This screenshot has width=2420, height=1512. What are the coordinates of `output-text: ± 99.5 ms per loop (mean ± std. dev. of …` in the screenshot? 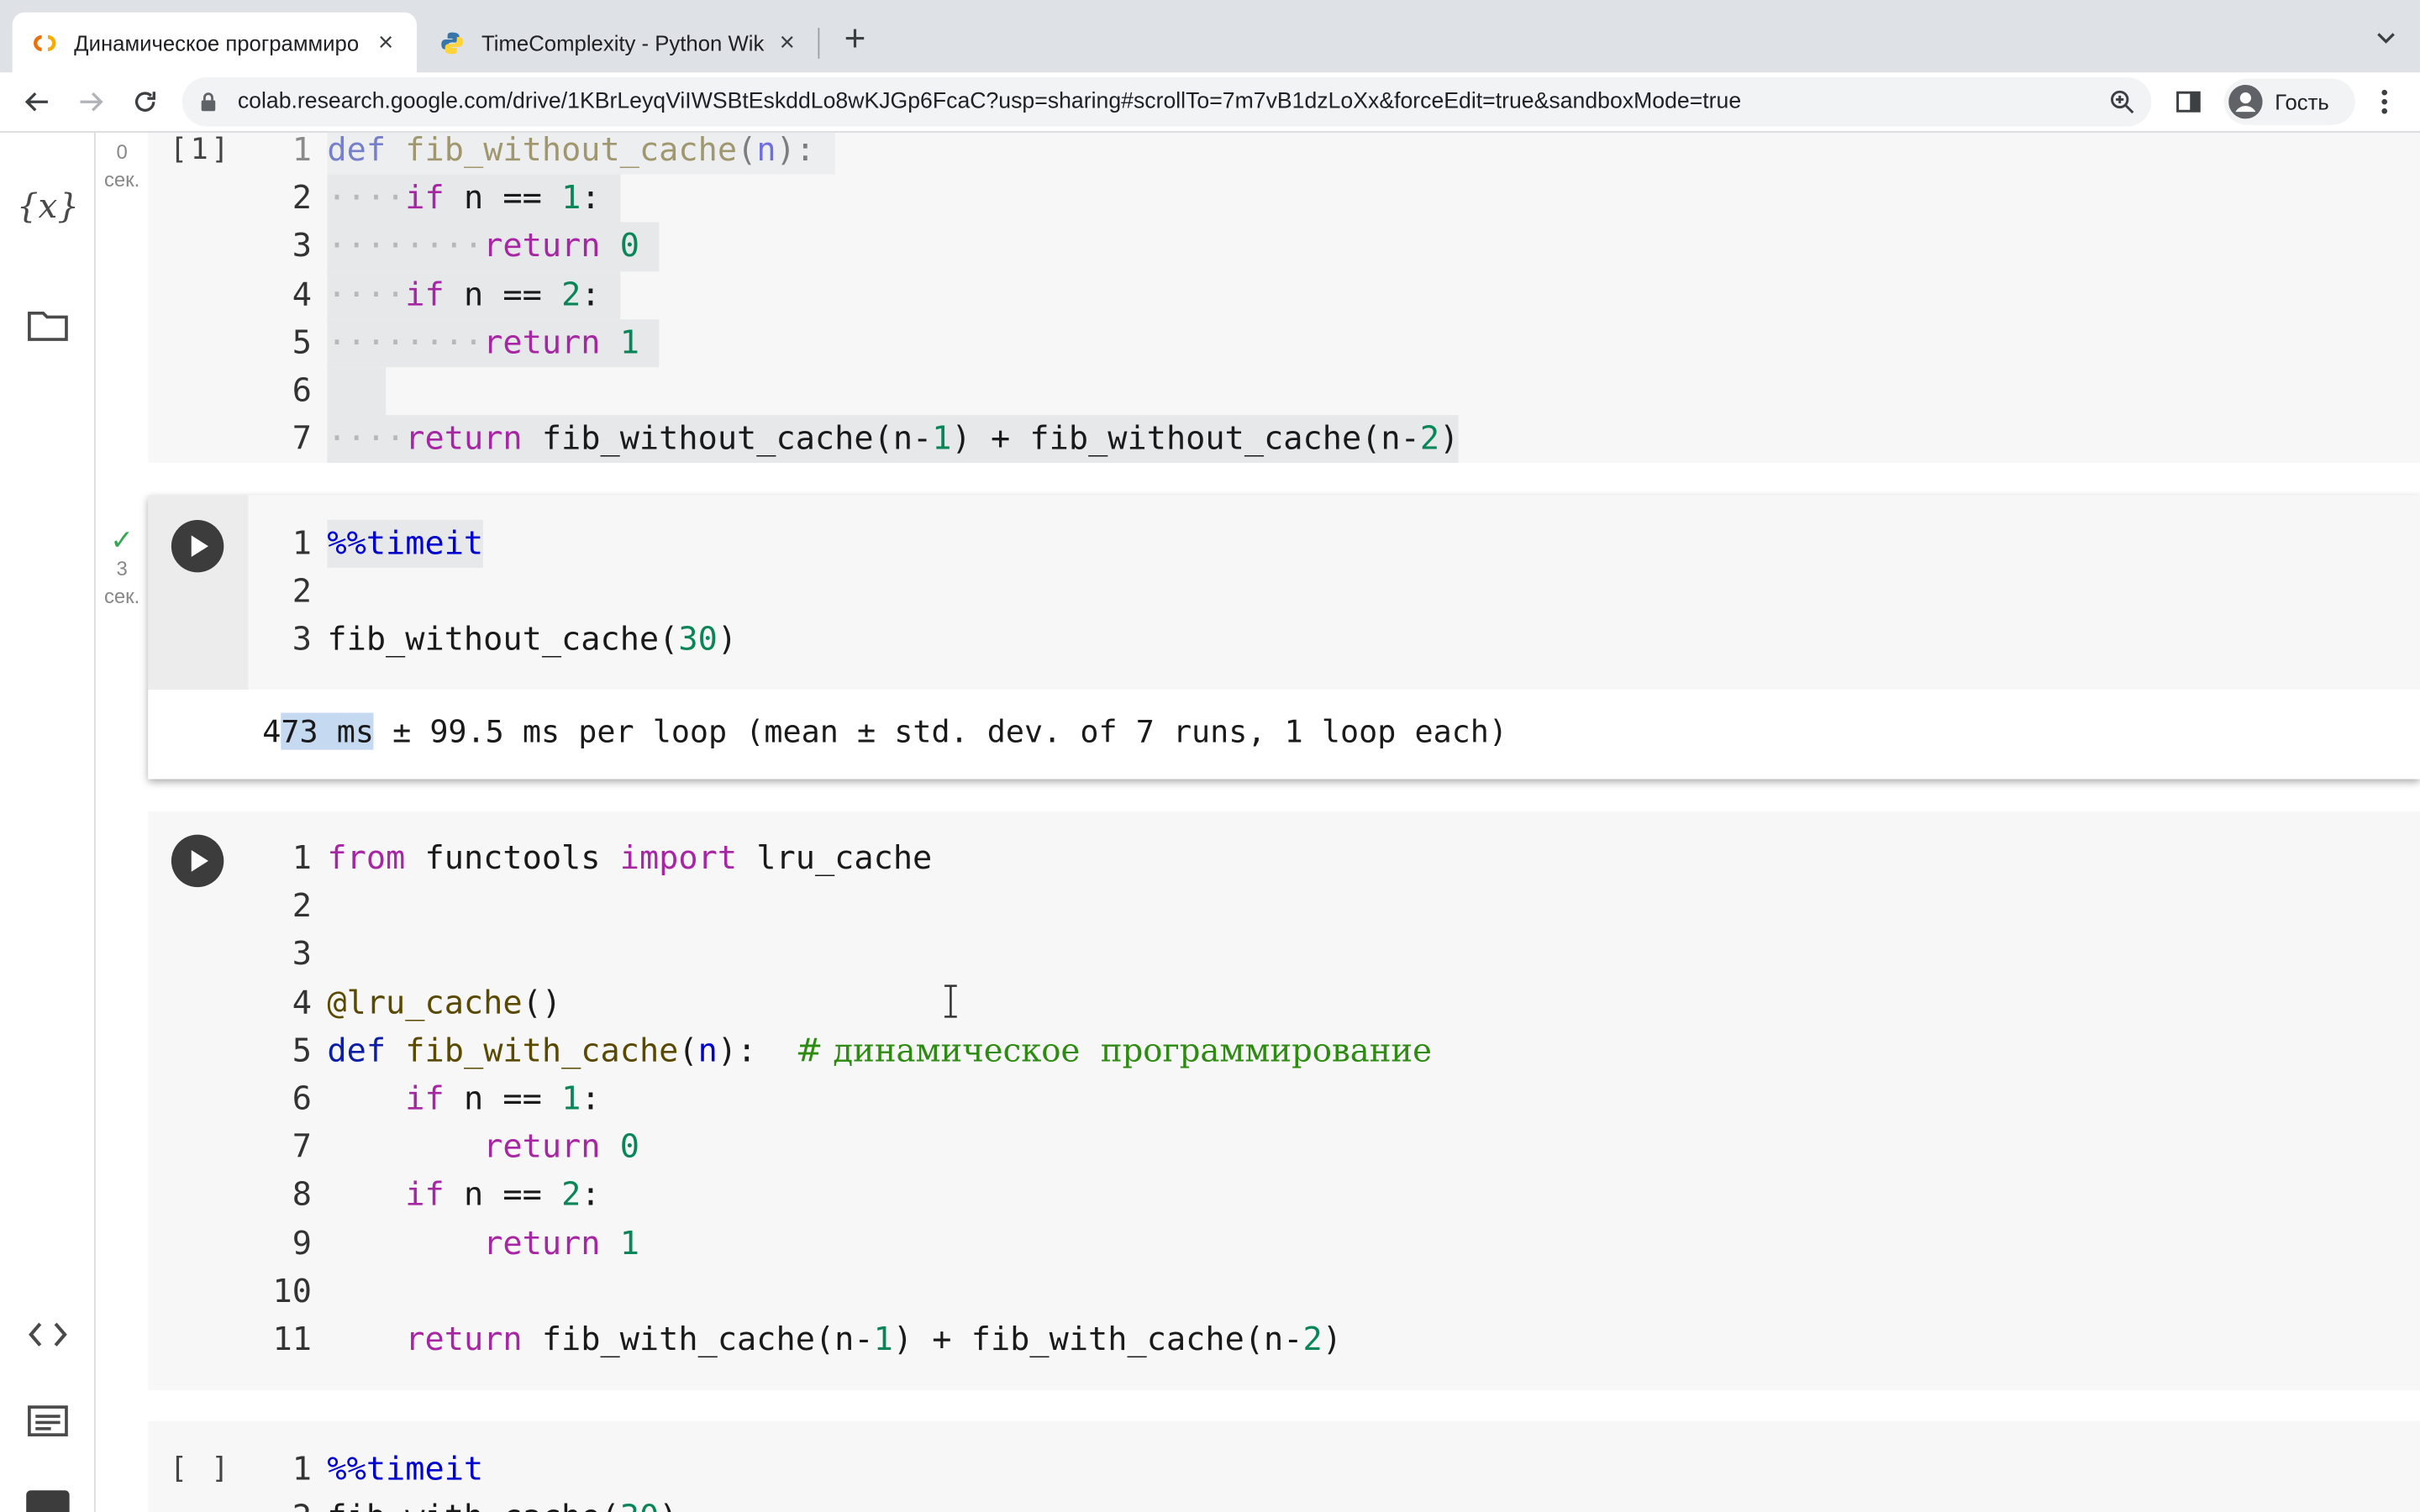 It's located at (940, 731).